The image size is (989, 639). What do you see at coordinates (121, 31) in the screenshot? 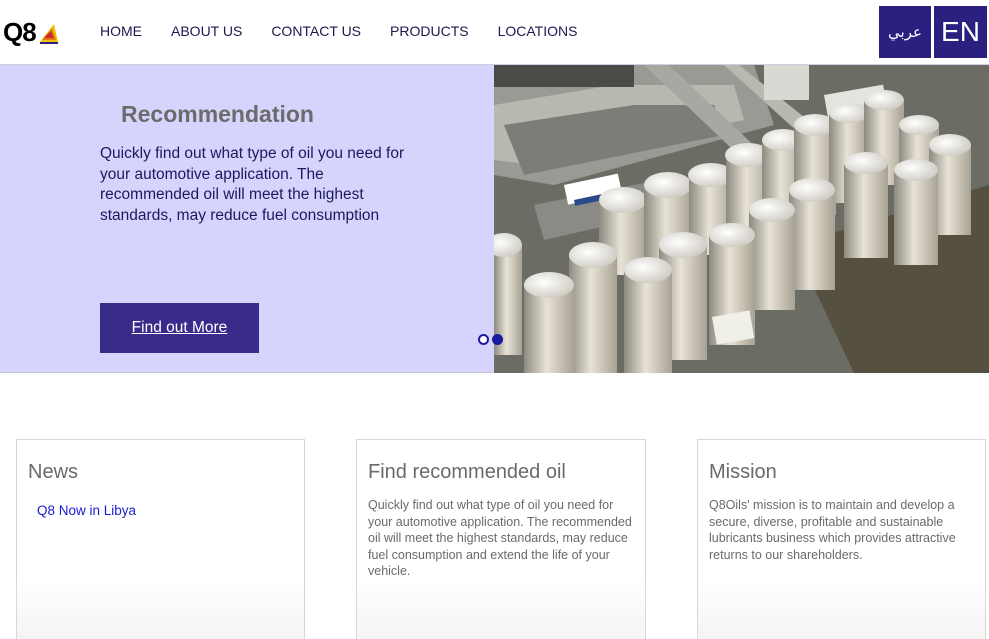
I see `nav-home: HOME` at bounding box center [121, 31].